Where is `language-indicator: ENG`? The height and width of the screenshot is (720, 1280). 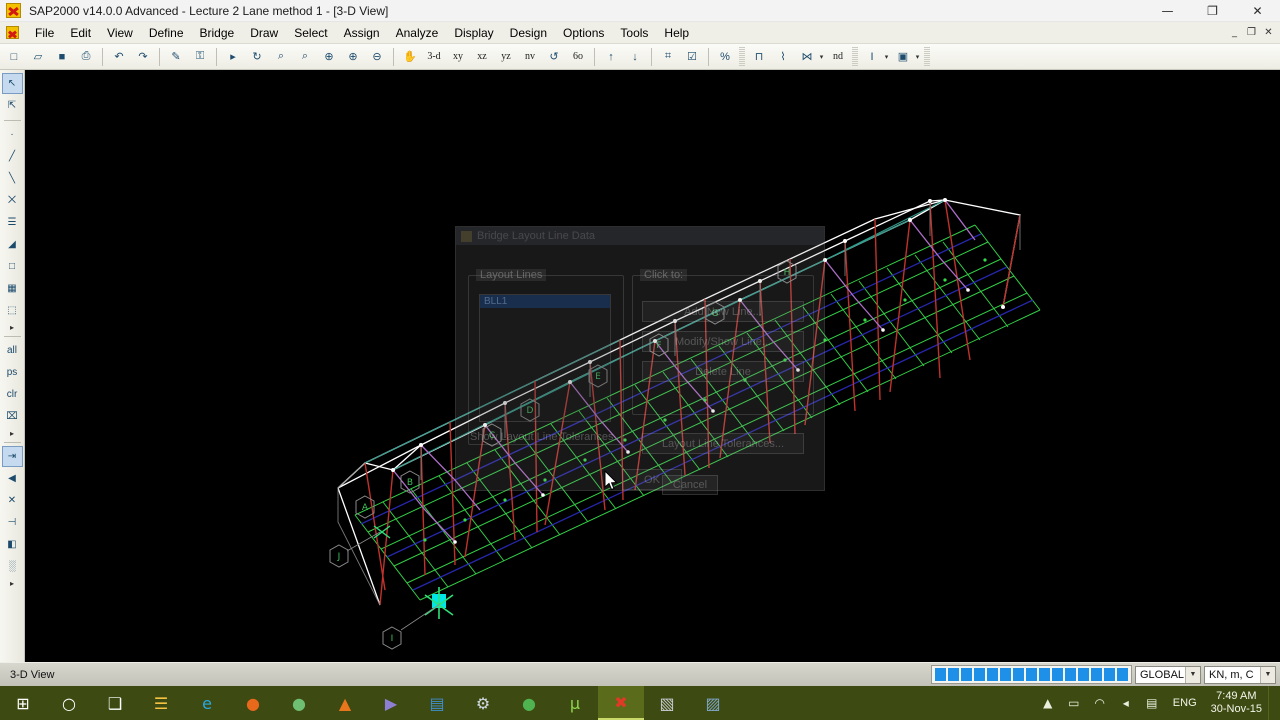 language-indicator: ENG is located at coordinates (1185, 703).